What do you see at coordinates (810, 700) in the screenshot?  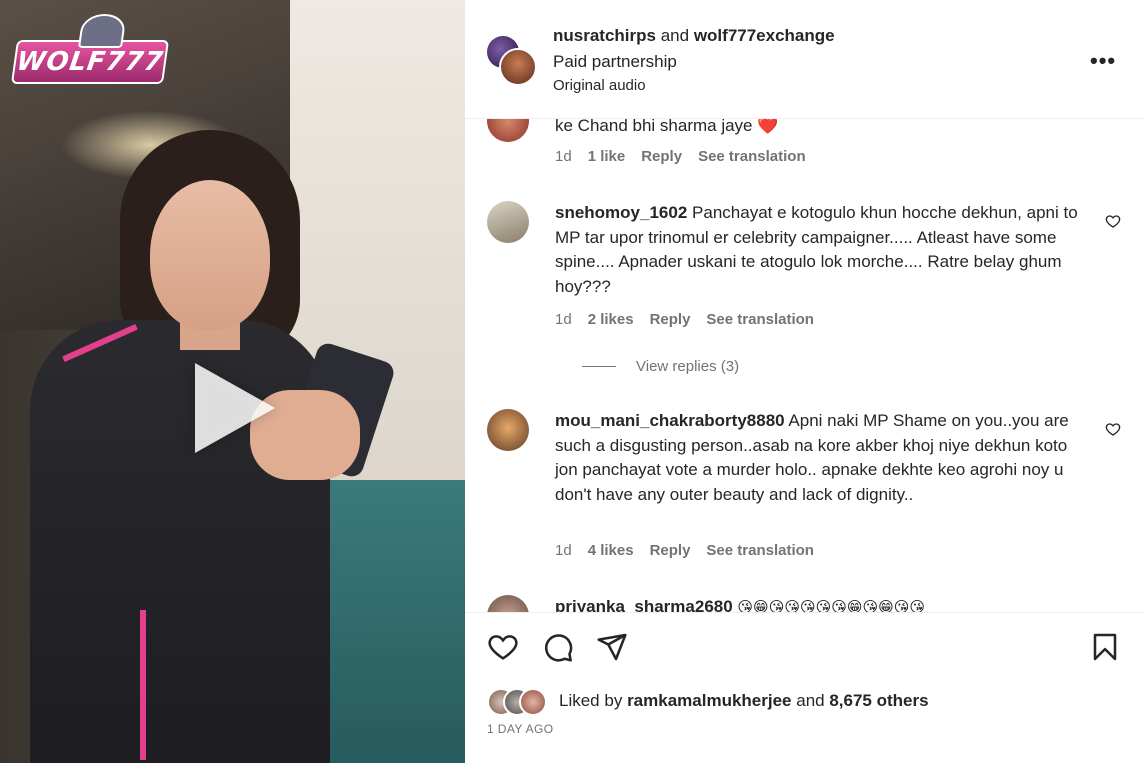 I see `liked-by-and: and` at bounding box center [810, 700].